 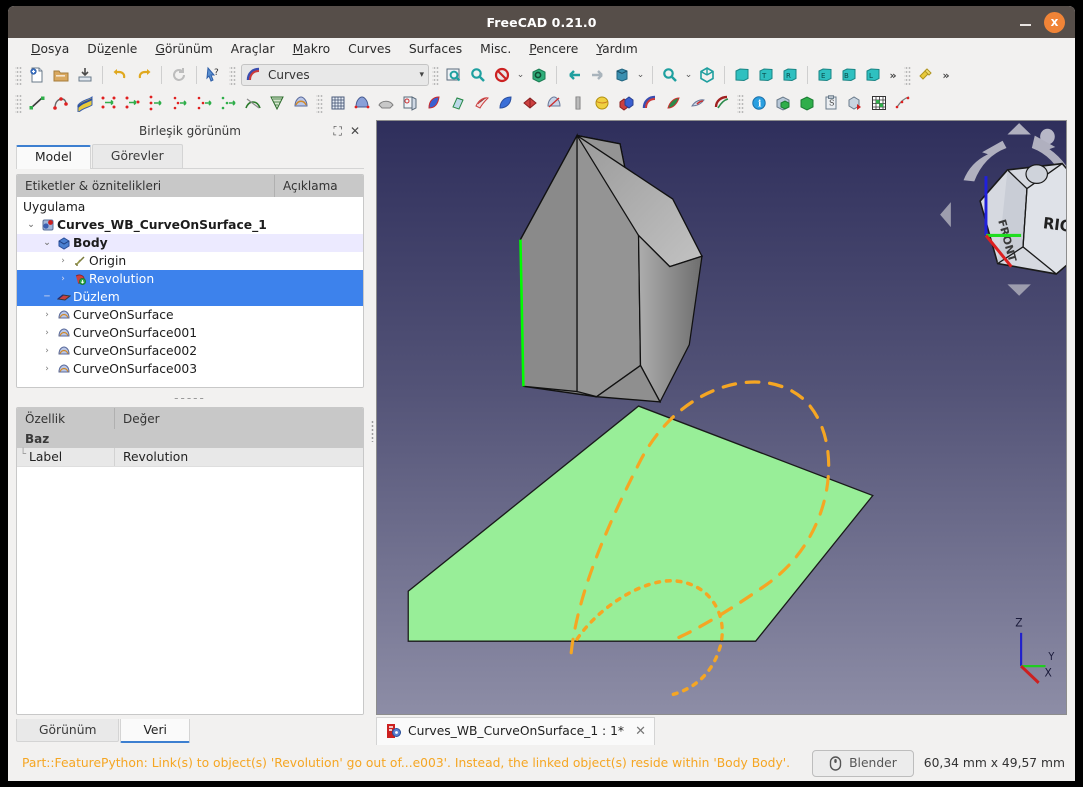 I want to click on close-document-icon: ✕, so click(x=640, y=731).